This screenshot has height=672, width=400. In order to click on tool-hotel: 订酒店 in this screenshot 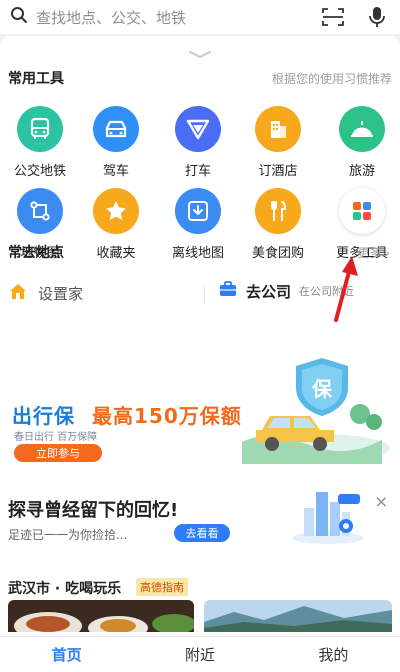, I will do `click(278, 142)`.